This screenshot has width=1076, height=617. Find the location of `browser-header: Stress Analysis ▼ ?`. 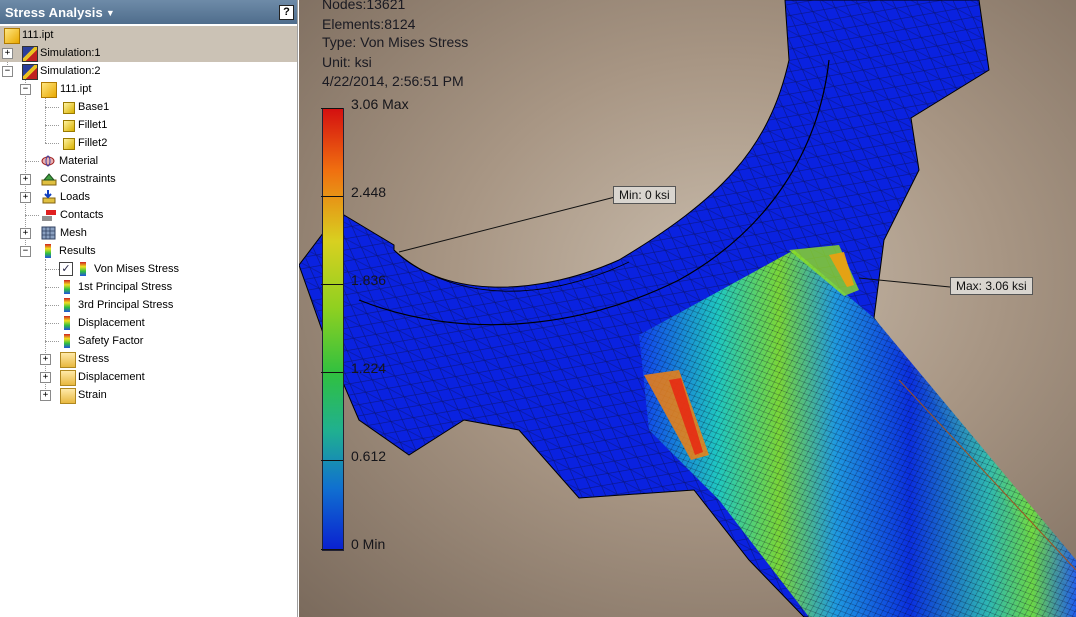

browser-header: Stress Analysis ▼ ? is located at coordinates (148, 12).